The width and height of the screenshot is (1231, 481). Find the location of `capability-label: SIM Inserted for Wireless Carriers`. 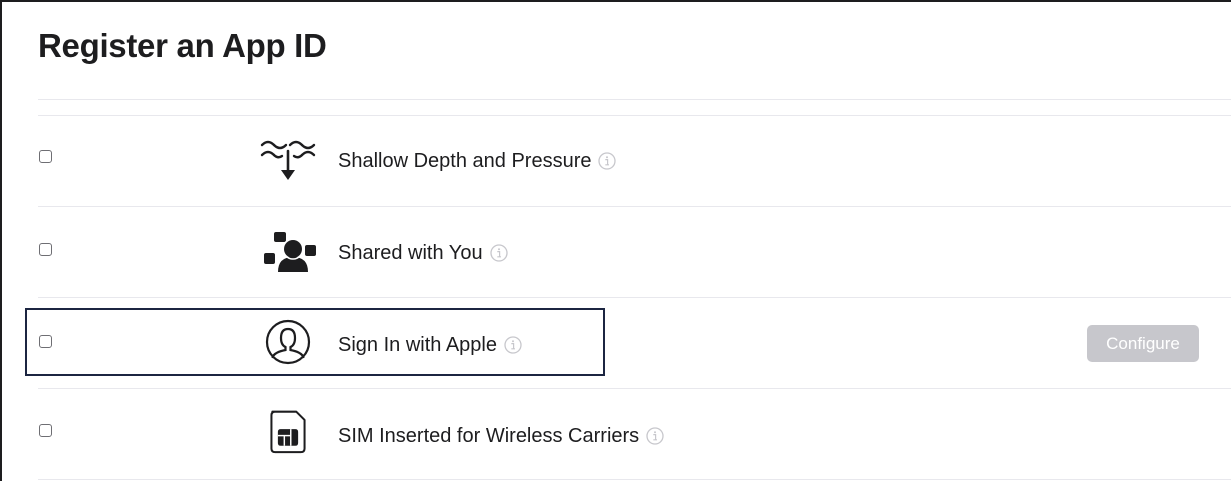

capability-label: SIM Inserted for Wireless Carriers is located at coordinates (501, 436).